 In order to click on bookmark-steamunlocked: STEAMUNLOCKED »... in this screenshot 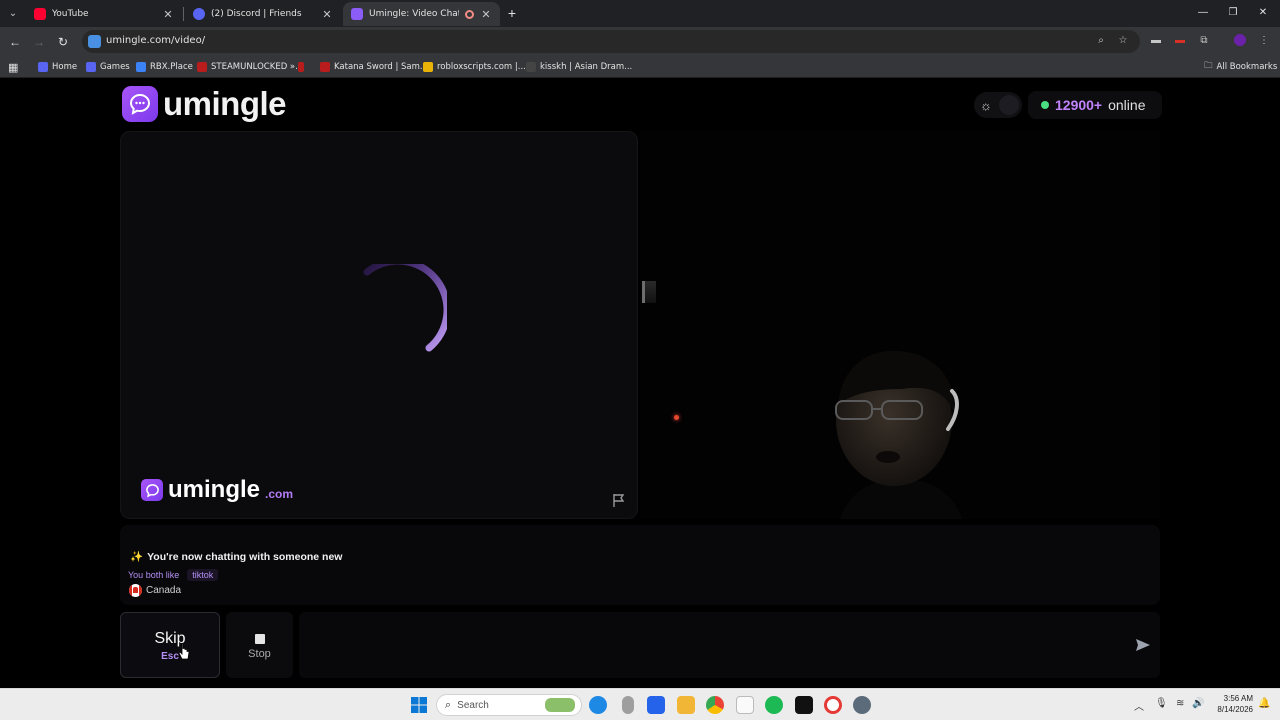, I will do `click(250, 67)`.